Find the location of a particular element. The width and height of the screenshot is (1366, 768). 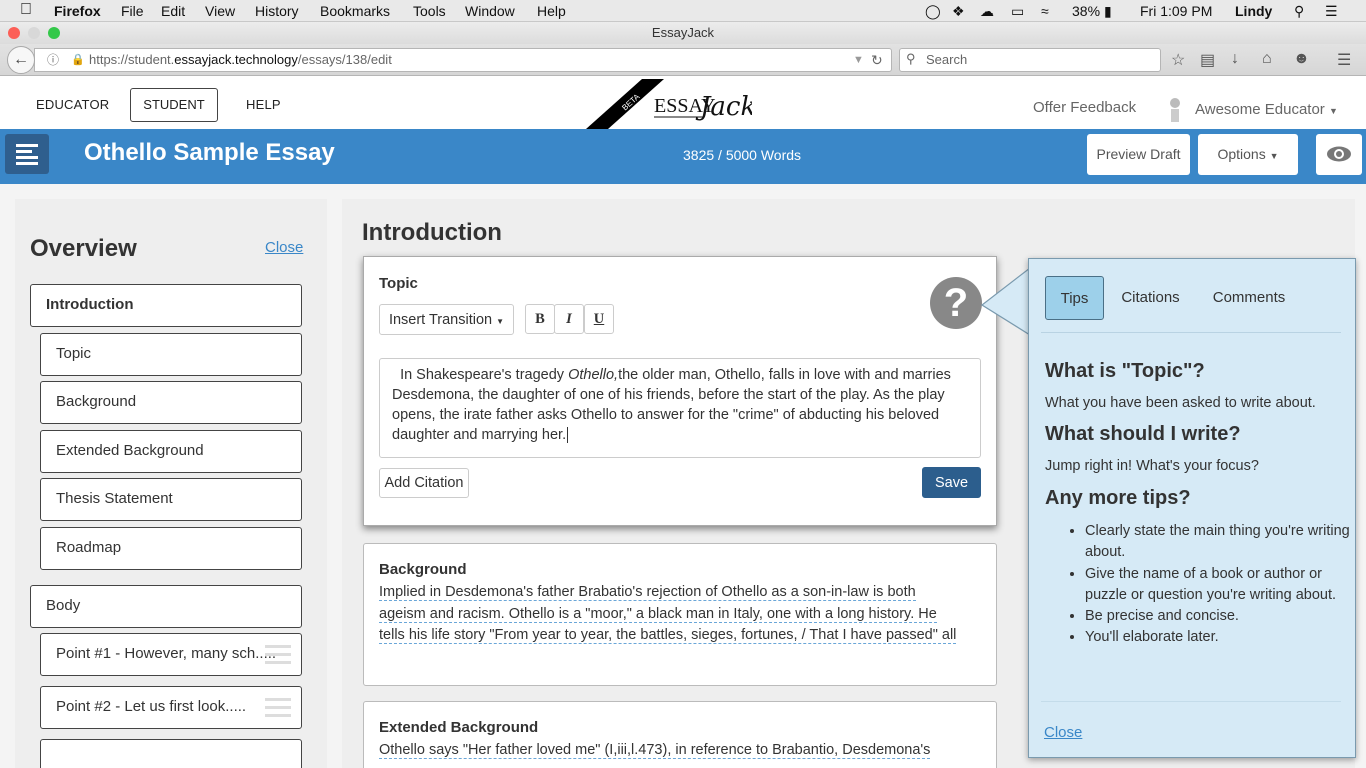

dropdown-arrow-icon: ▼ is located at coordinates (858, 60).